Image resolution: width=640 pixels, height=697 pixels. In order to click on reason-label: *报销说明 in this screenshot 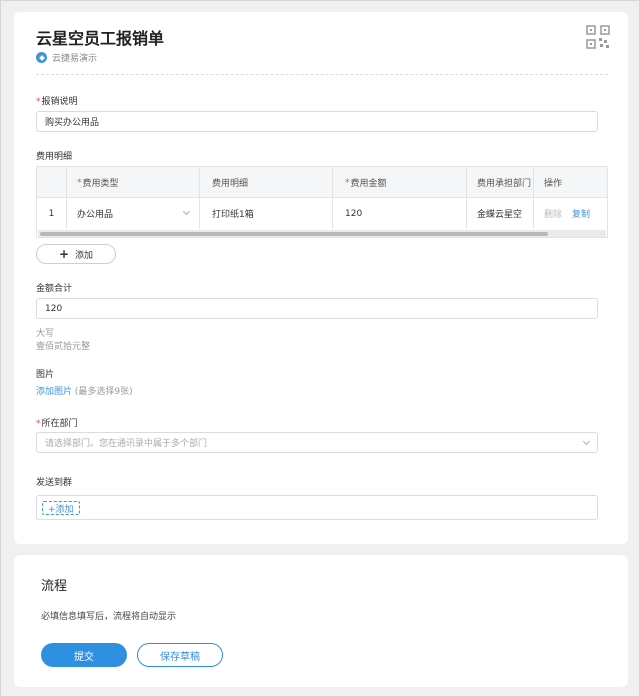, I will do `click(57, 102)`.